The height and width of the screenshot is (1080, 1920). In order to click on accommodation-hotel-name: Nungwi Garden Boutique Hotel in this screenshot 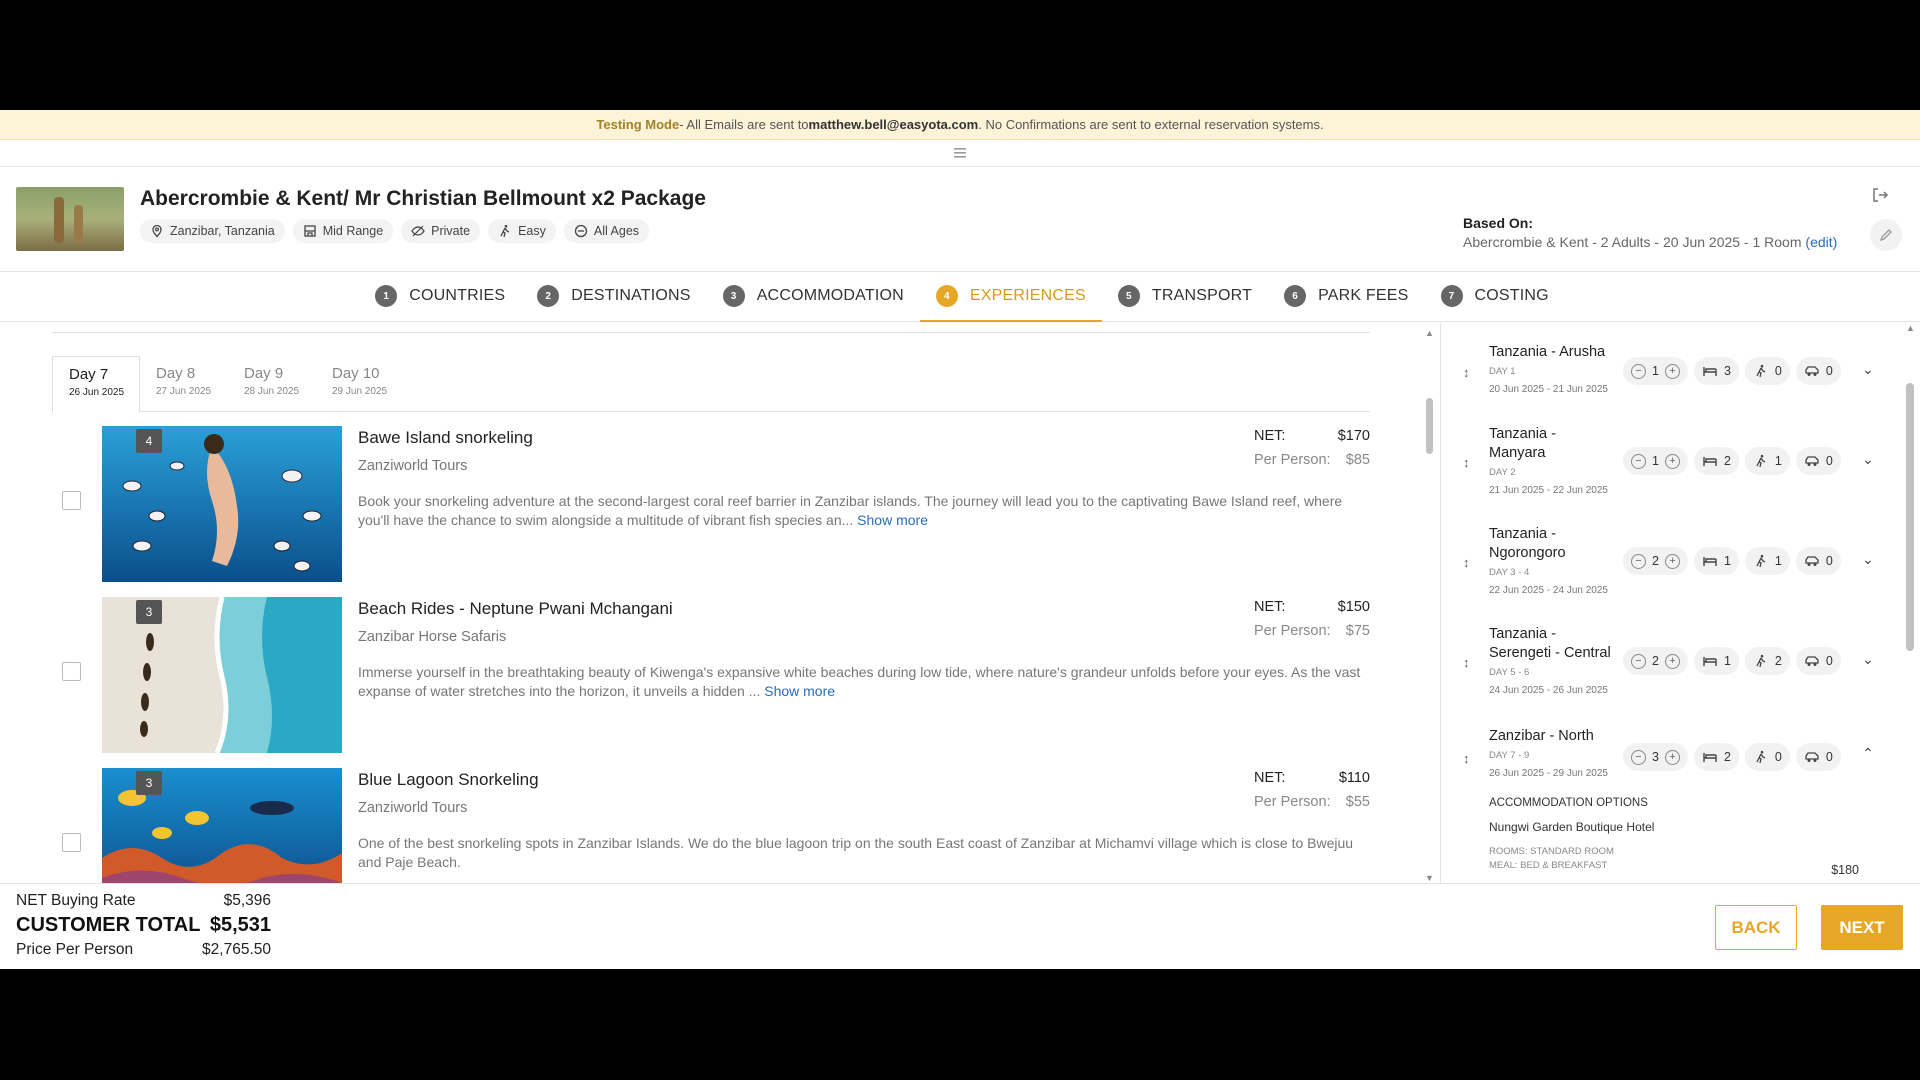, I will do `click(1674, 827)`.